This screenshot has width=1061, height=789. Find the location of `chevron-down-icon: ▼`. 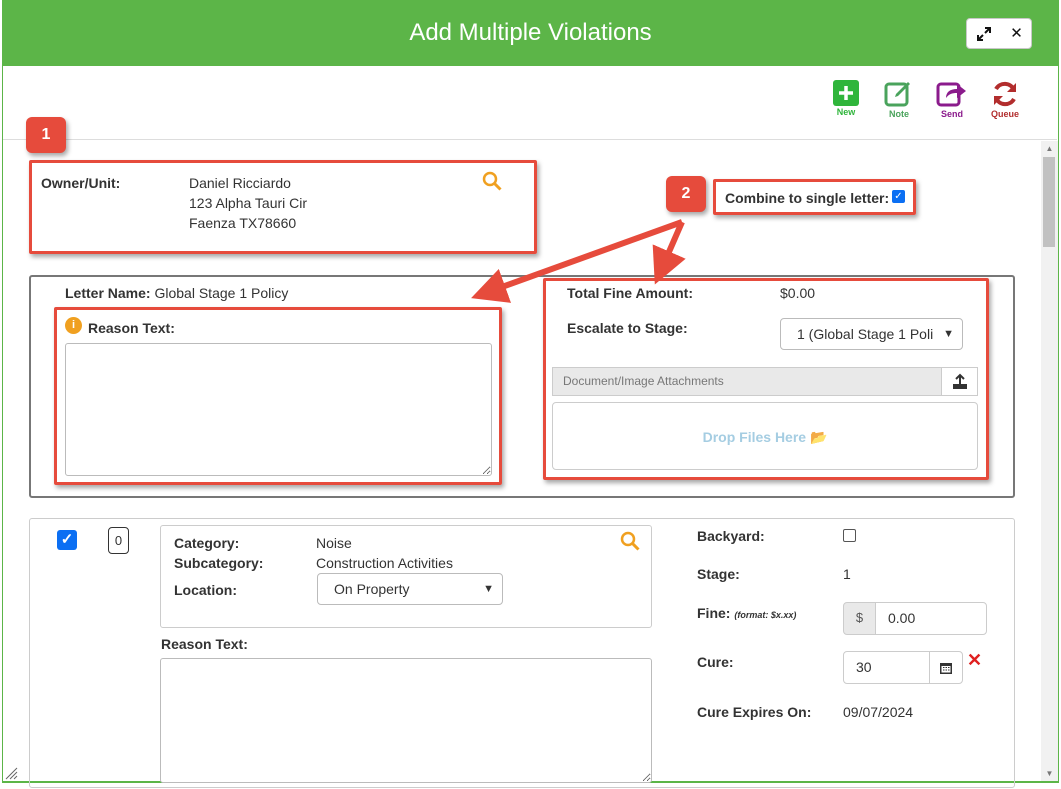

chevron-down-icon: ▼ is located at coordinates (488, 589).